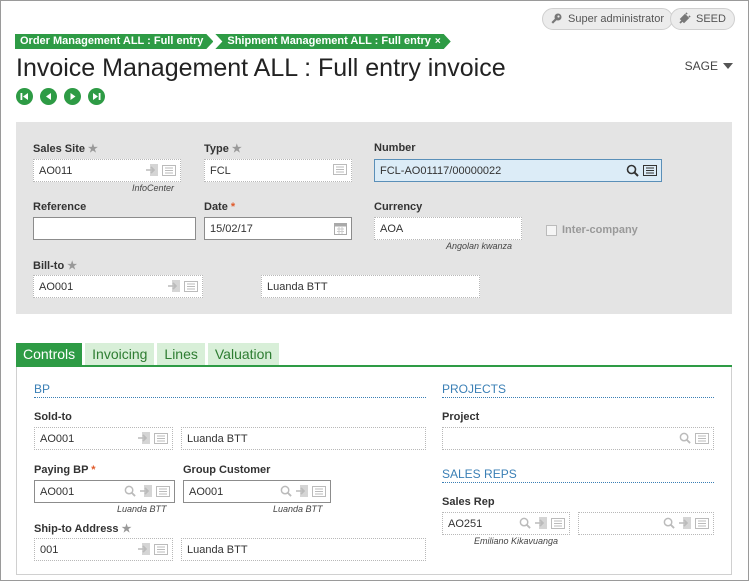 The height and width of the screenshot is (581, 749). What do you see at coordinates (479, 474) in the screenshot?
I see `sales-reps-section-title: SALES REPS` at bounding box center [479, 474].